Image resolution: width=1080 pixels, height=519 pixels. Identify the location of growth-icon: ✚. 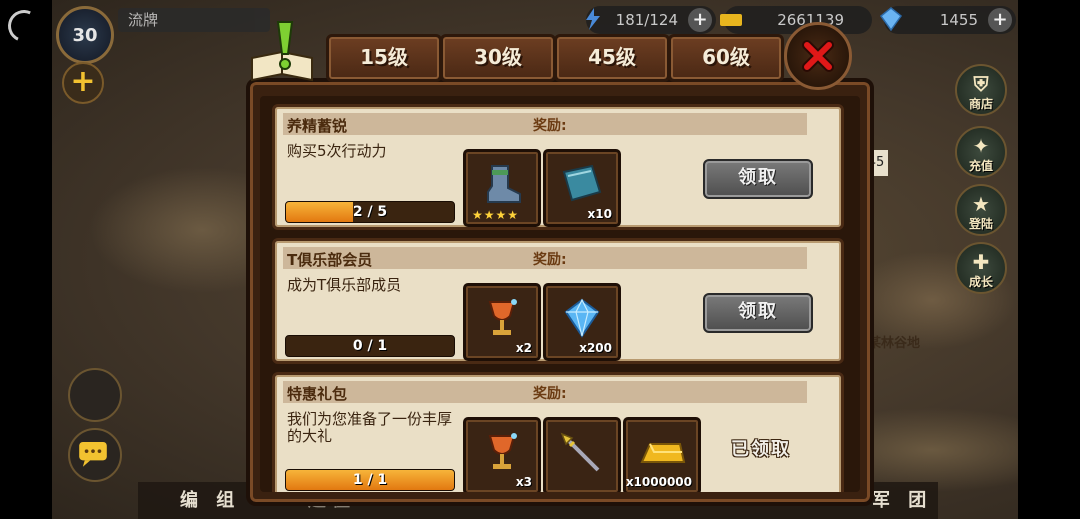
(981, 262).